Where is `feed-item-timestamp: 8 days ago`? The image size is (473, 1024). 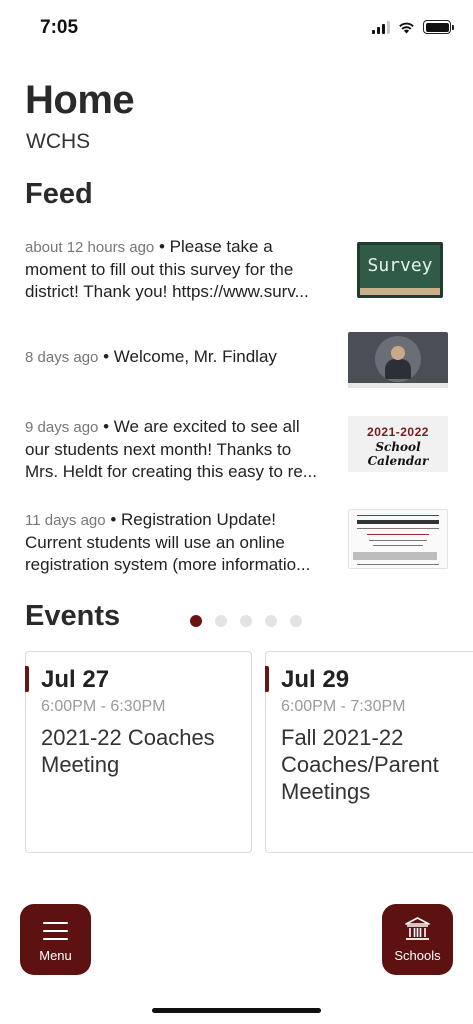 feed-item-timestamp: 8 days ago is located at coordinates (62, 357).